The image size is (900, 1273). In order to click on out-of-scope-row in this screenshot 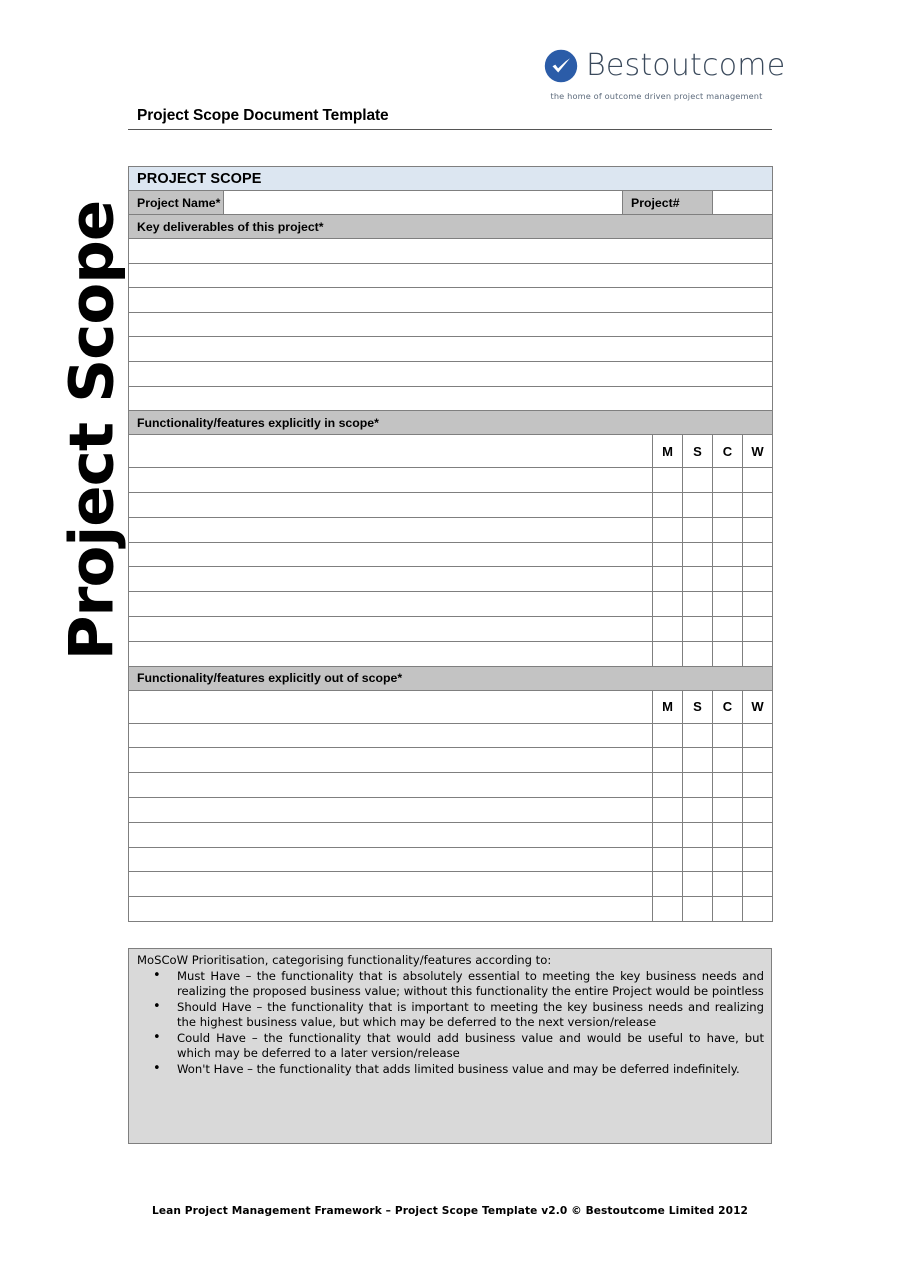, I will do `click(451, 760)`.